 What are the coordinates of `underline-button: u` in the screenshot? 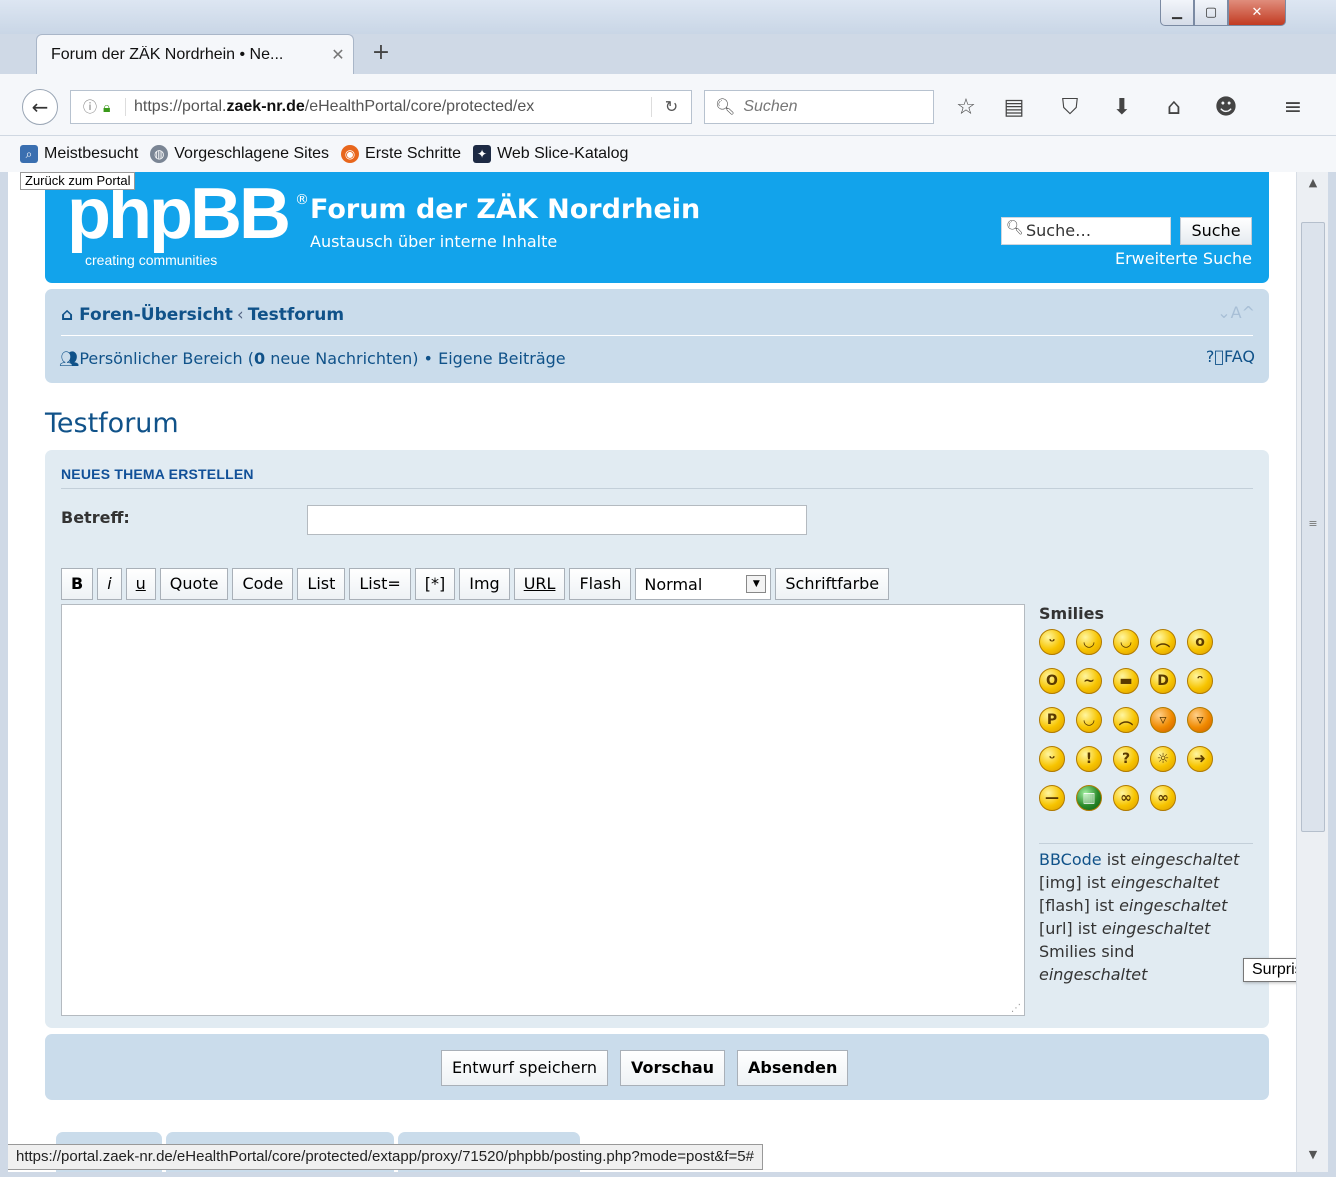 It's located at (140, 584).